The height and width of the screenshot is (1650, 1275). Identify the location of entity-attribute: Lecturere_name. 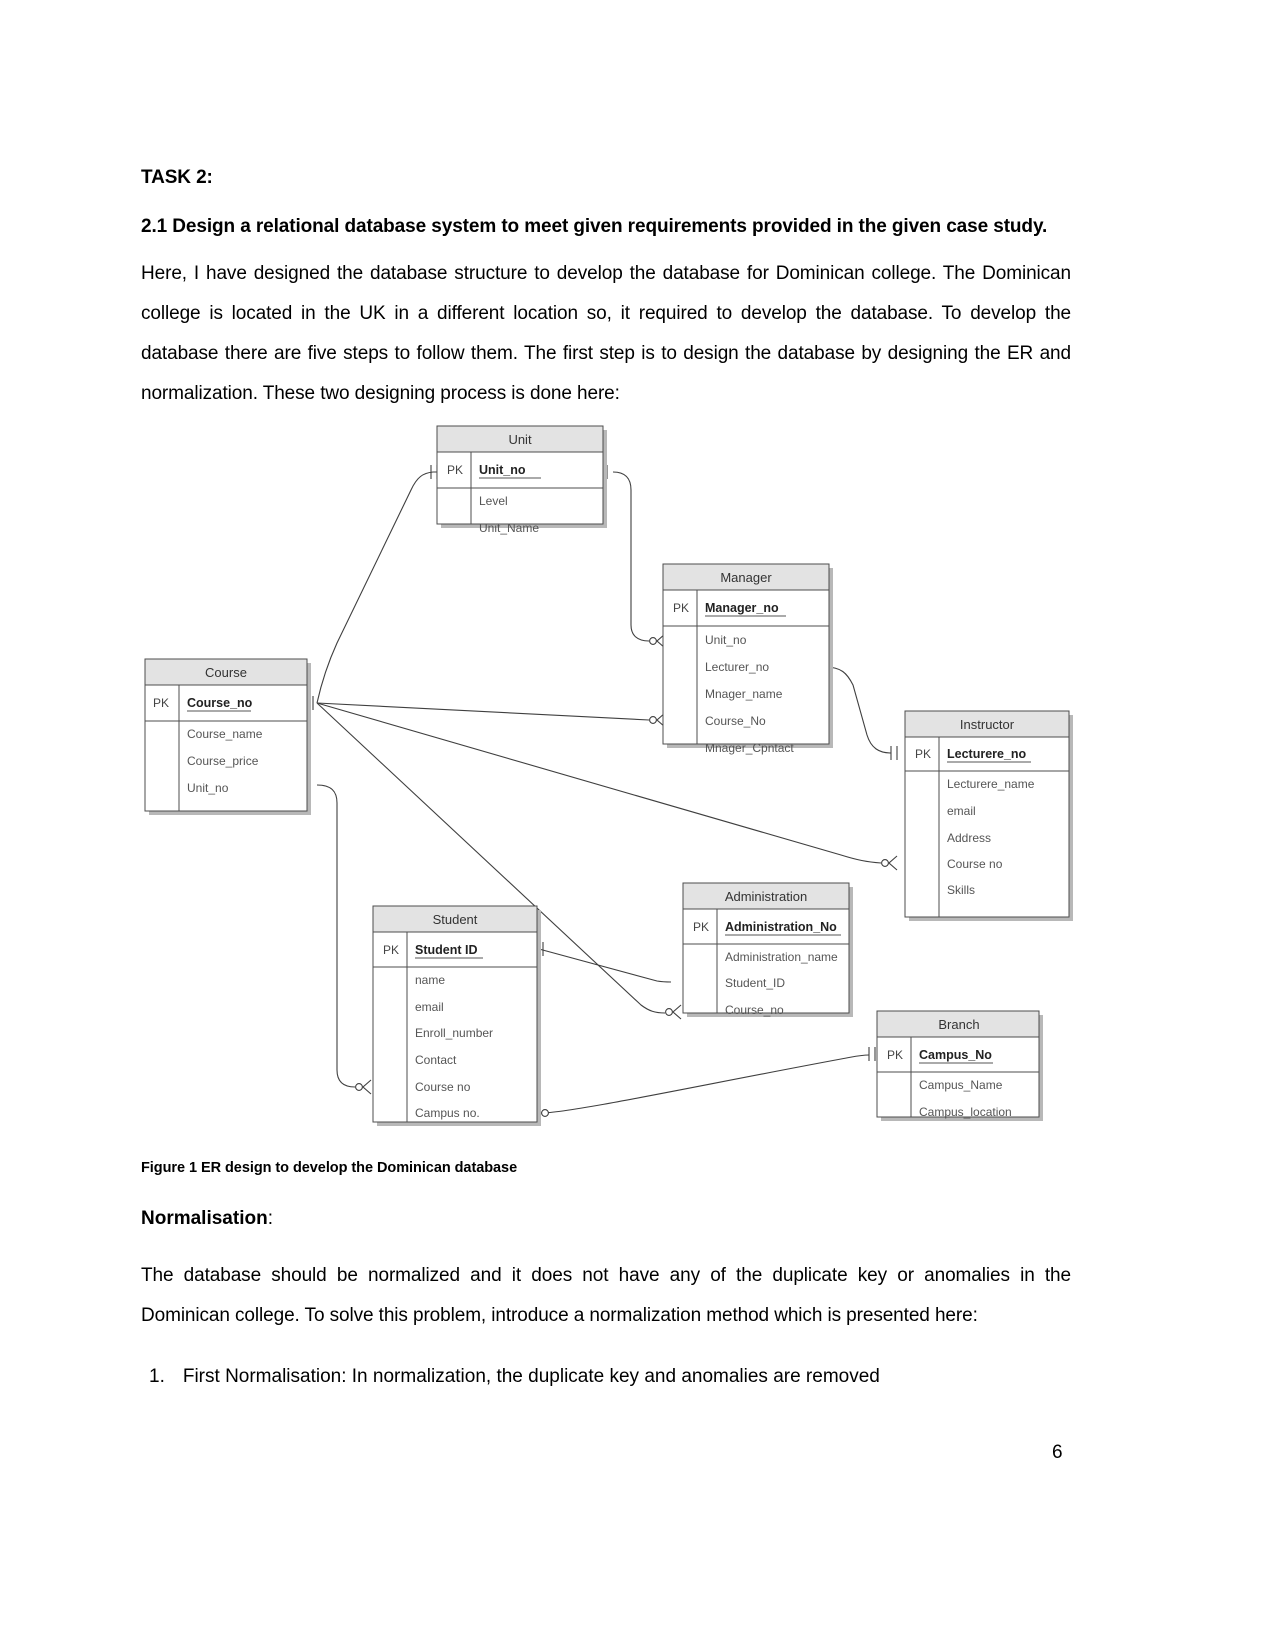
(991, 784).